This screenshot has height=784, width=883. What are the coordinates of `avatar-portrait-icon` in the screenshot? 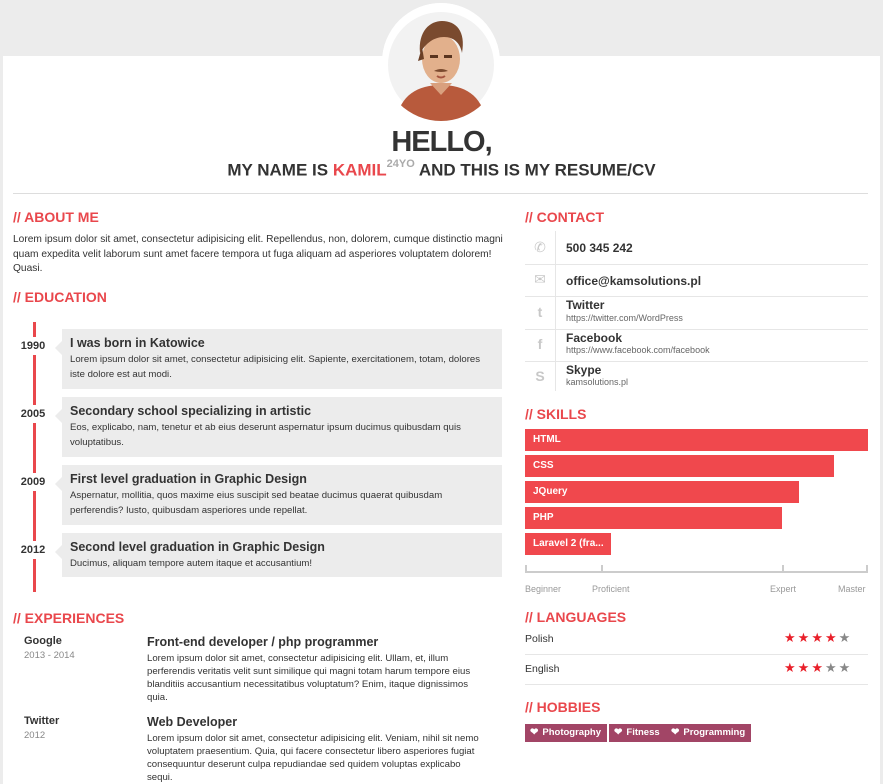 It's located at (441, 62).